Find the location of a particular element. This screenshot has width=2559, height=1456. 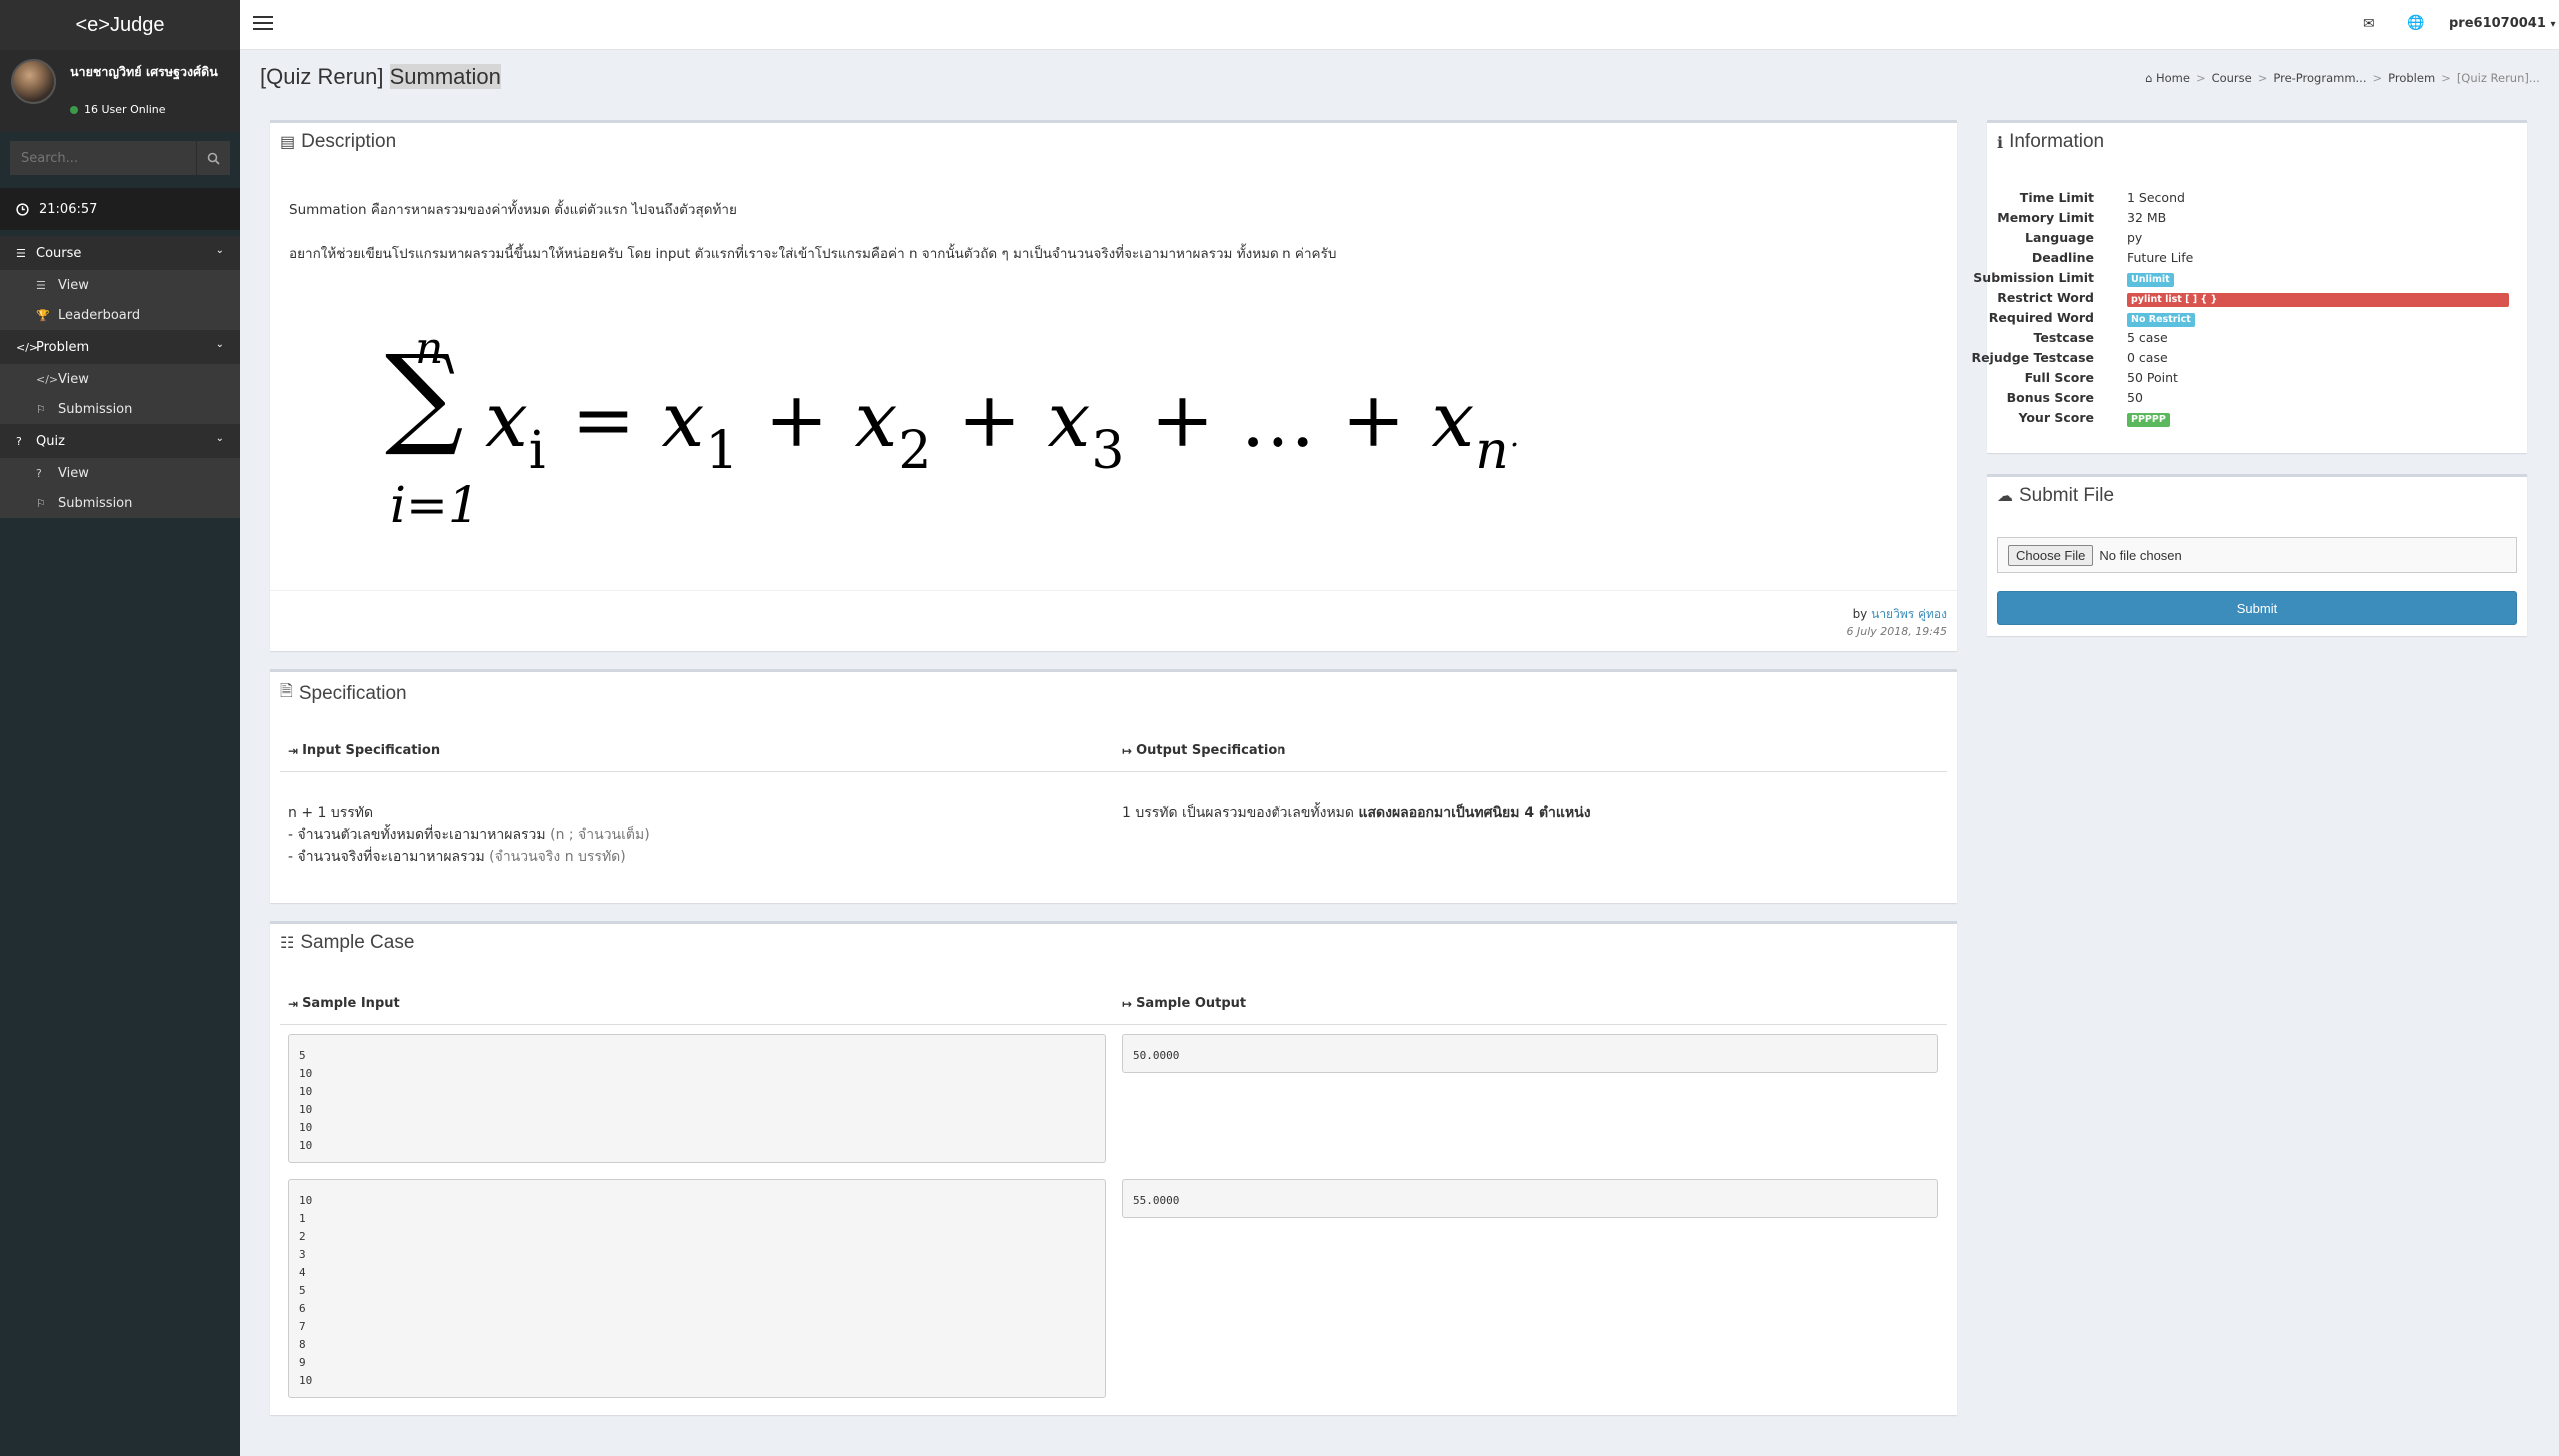

formula-subscript: 2 is located at coordinates (915, 451).